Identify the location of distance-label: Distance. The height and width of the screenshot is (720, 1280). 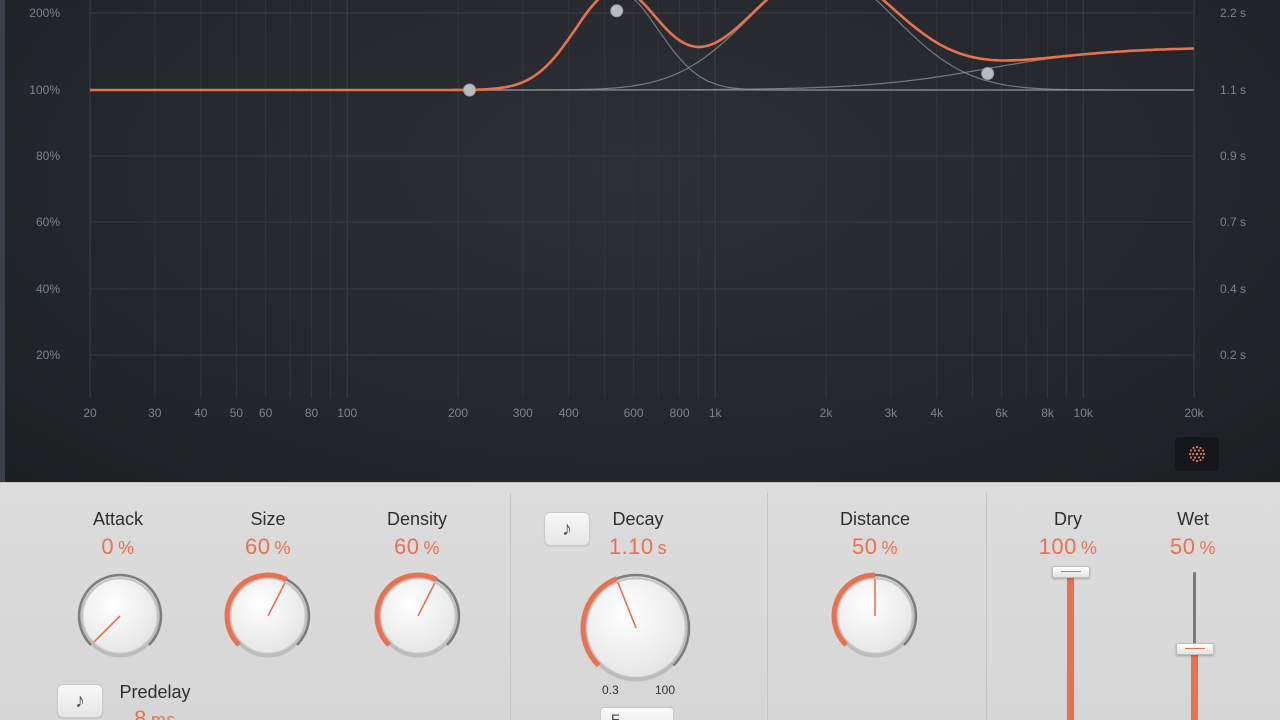
(875, 519).